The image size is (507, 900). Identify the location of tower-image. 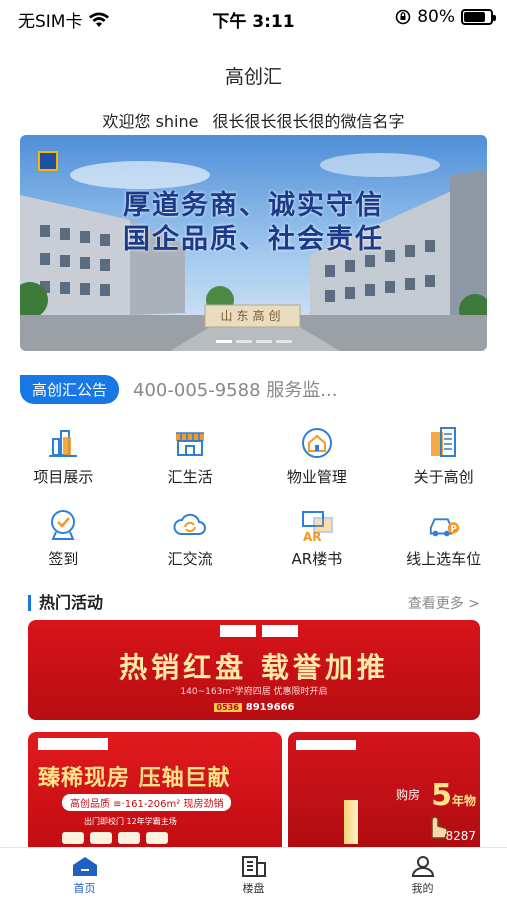
(351, 822).